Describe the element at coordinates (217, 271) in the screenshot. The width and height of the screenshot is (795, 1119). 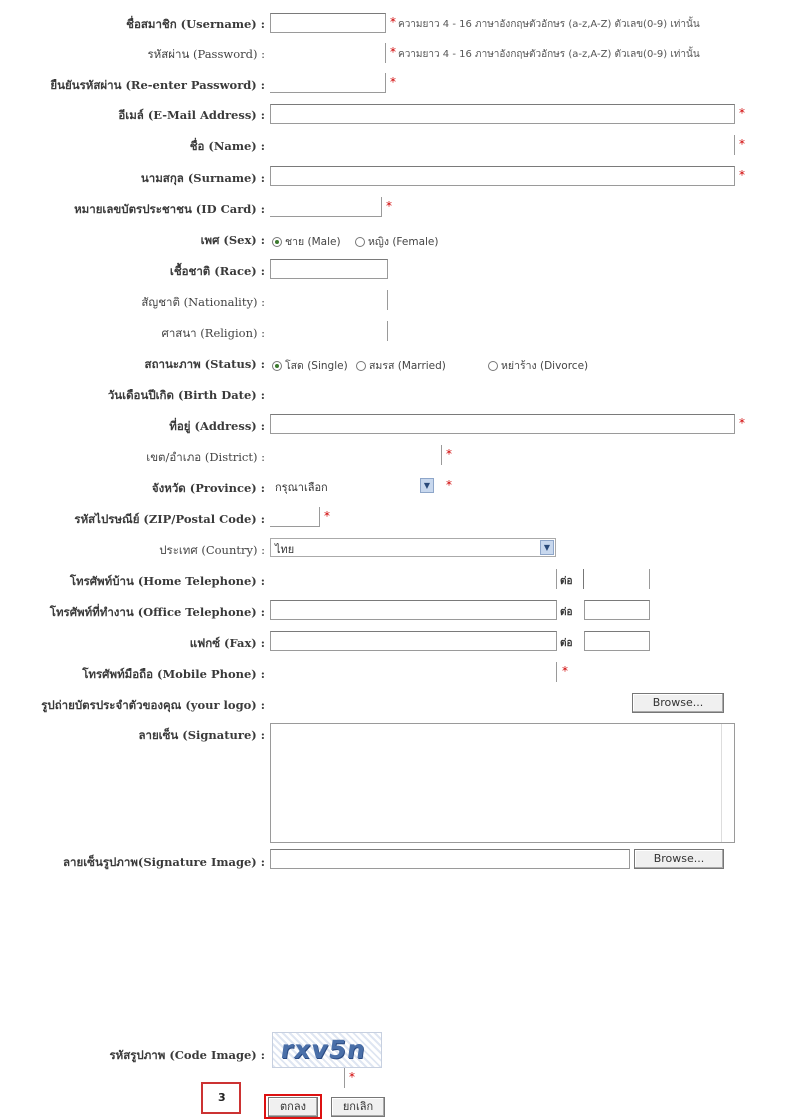
I see `race-label: เชื้อชาติ (Race) :` at that location.